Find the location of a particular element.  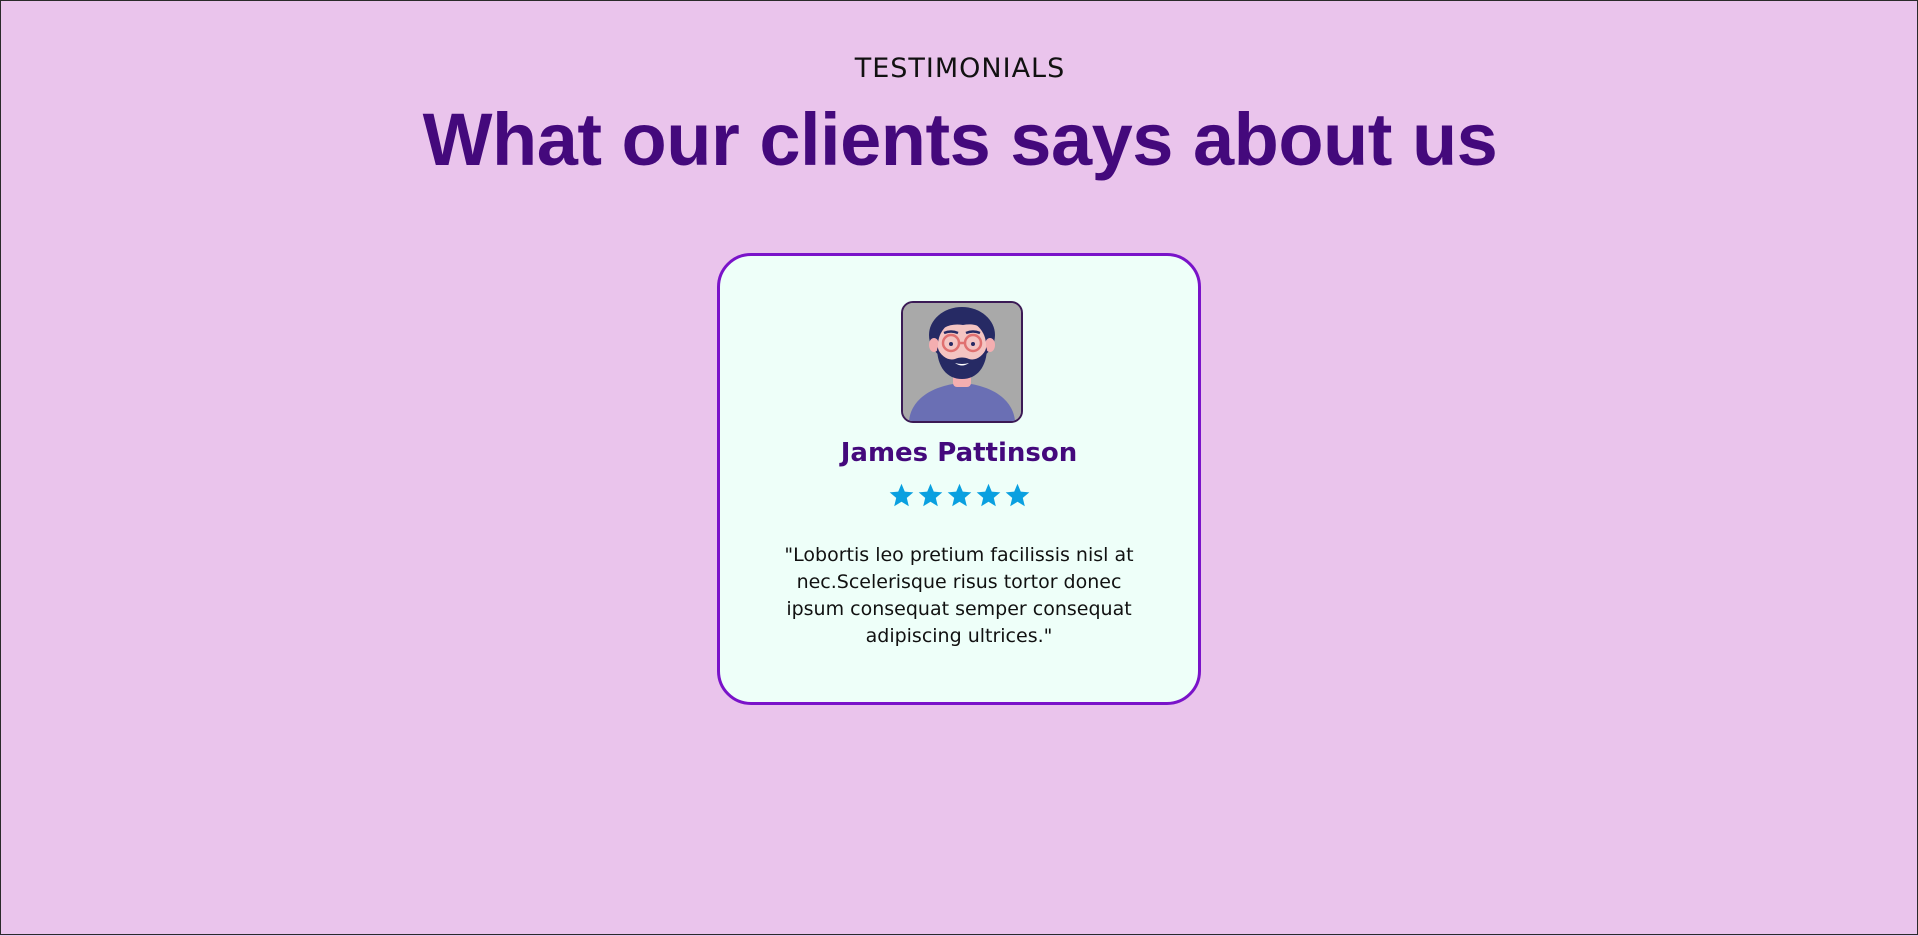

section-eyebrow: TESTIMONIALS is located at coordinates (960, 68).